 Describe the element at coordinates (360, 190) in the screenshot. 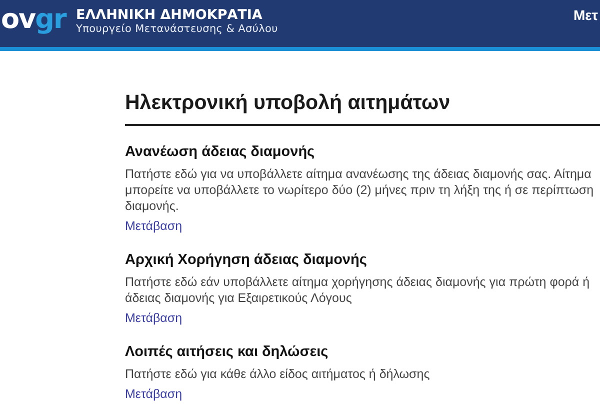

I see `description-line: μπορείτε να υποβάλλετε το νωρίτερο δύο (2) μήνες πριν τη λήξη της ή σε περίπτωση` at that location.